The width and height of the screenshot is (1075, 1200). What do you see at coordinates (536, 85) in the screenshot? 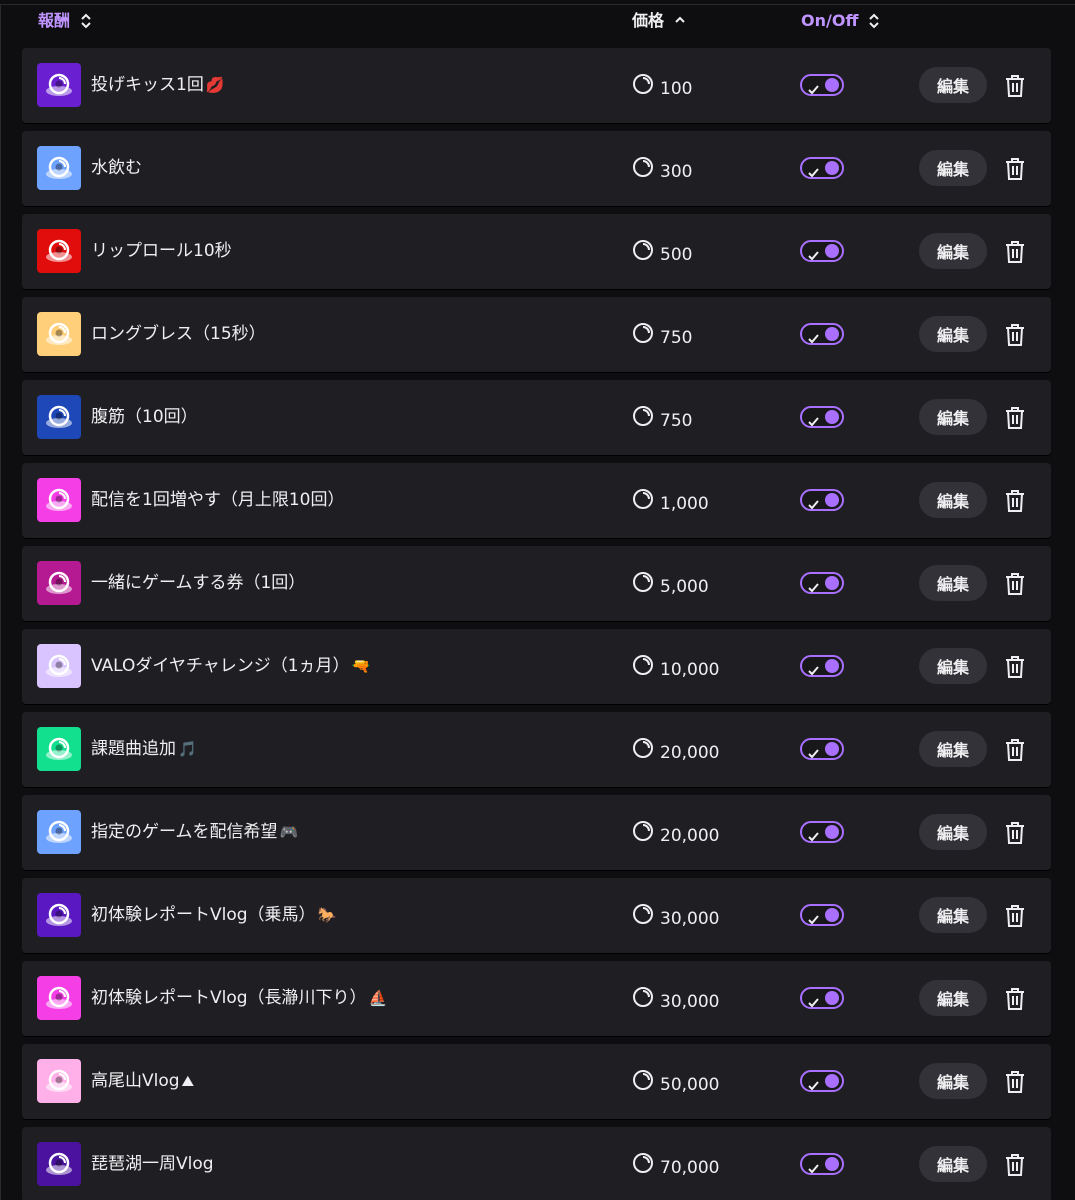
I see `reward-row: 投げキッス1回 💋 100 編集` at bounding box center [536, 85].